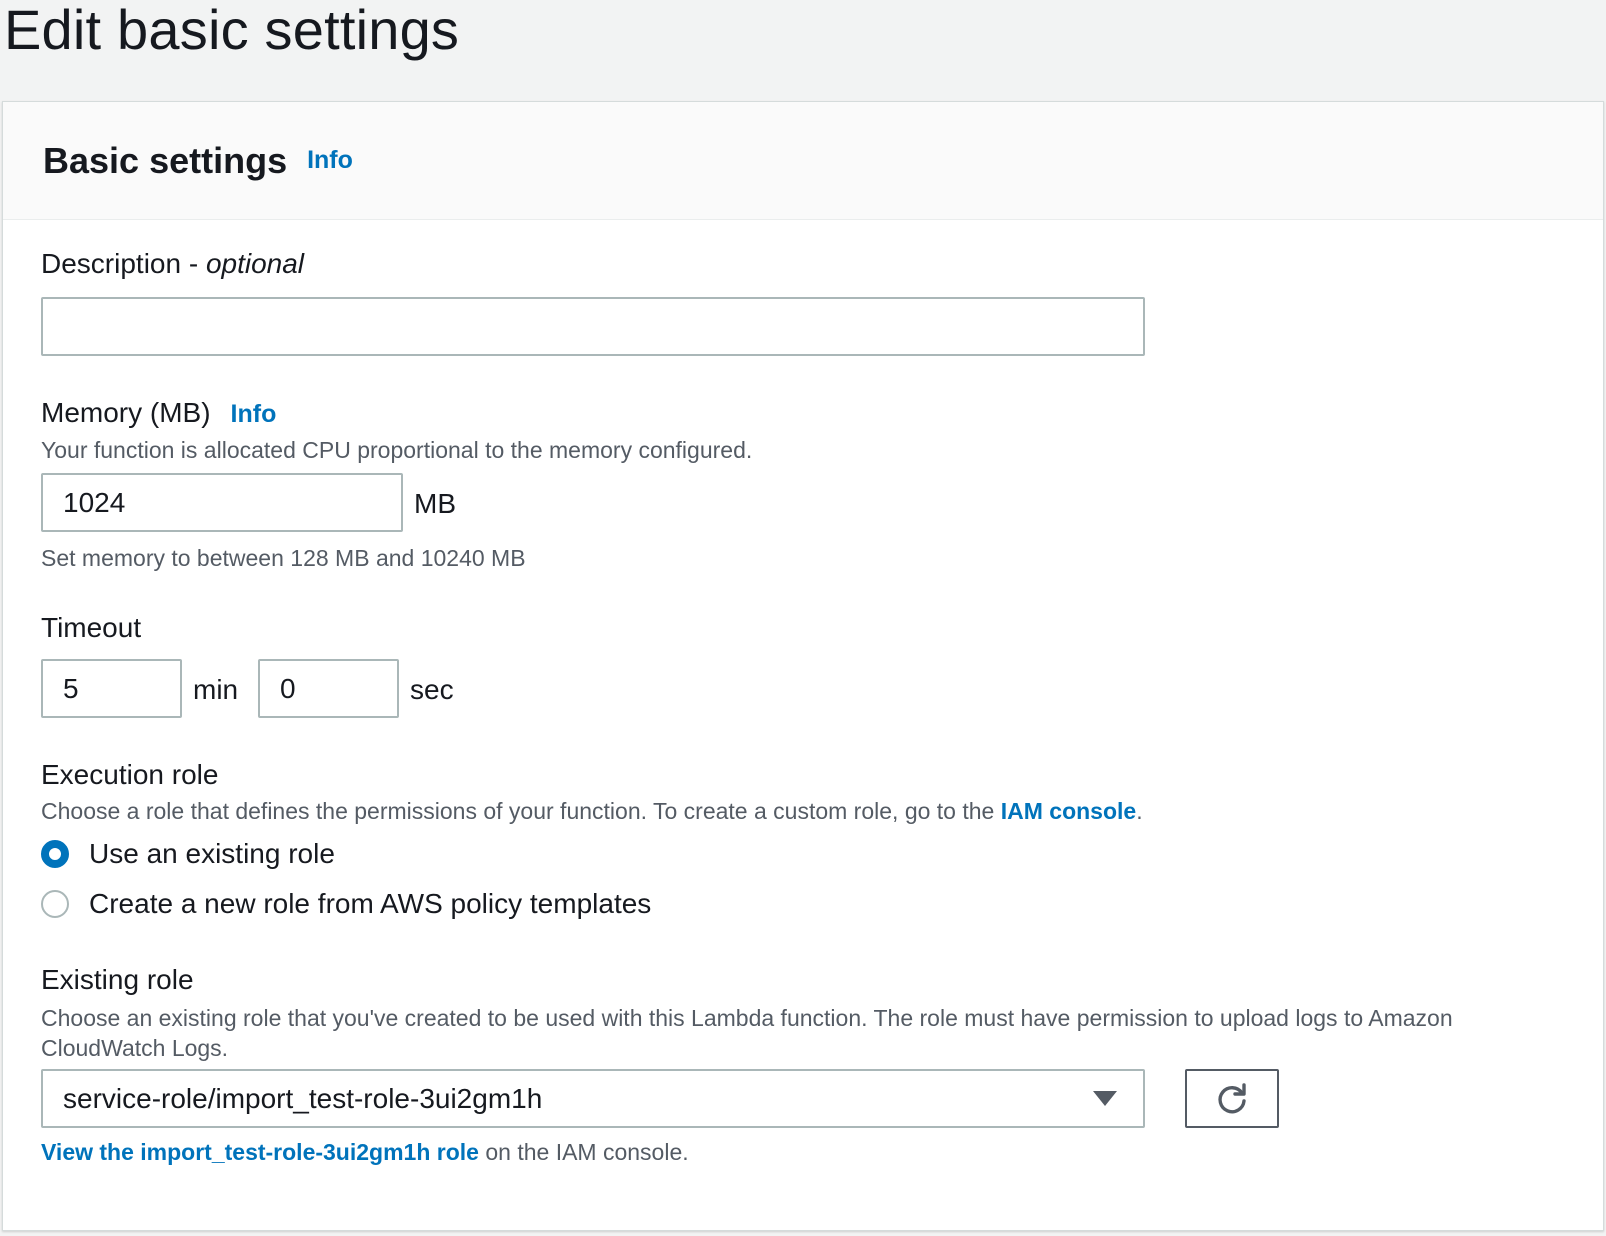  I want to click on memory-input, so click(222, 502).